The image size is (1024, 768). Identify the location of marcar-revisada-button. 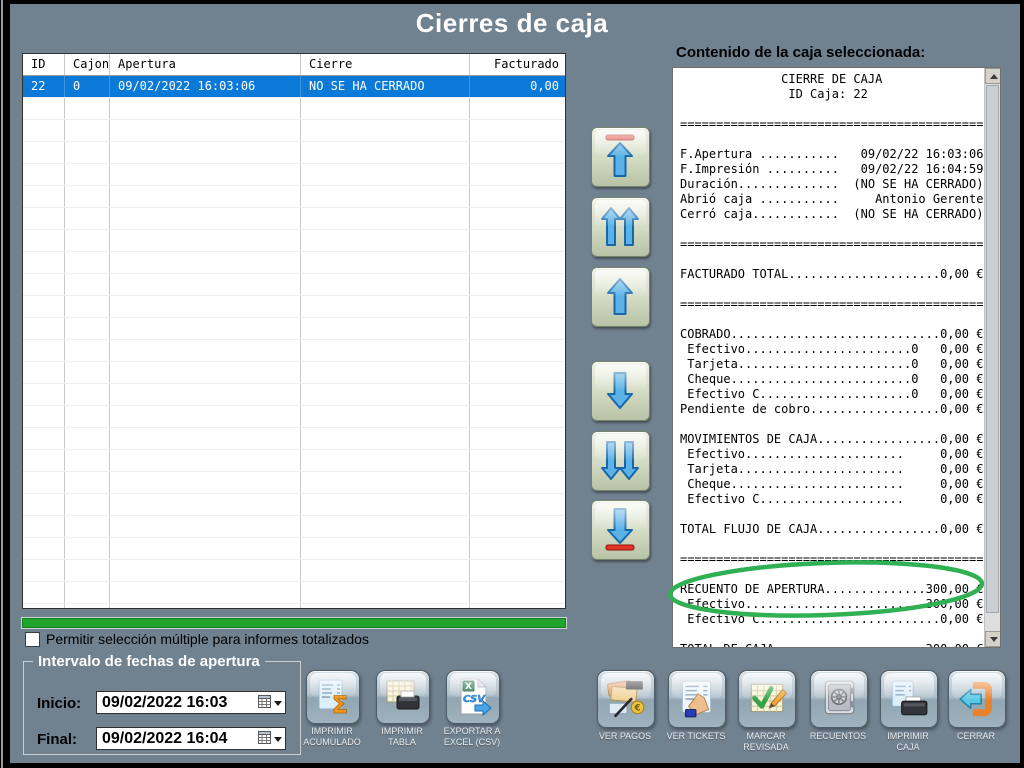
(767, 699).